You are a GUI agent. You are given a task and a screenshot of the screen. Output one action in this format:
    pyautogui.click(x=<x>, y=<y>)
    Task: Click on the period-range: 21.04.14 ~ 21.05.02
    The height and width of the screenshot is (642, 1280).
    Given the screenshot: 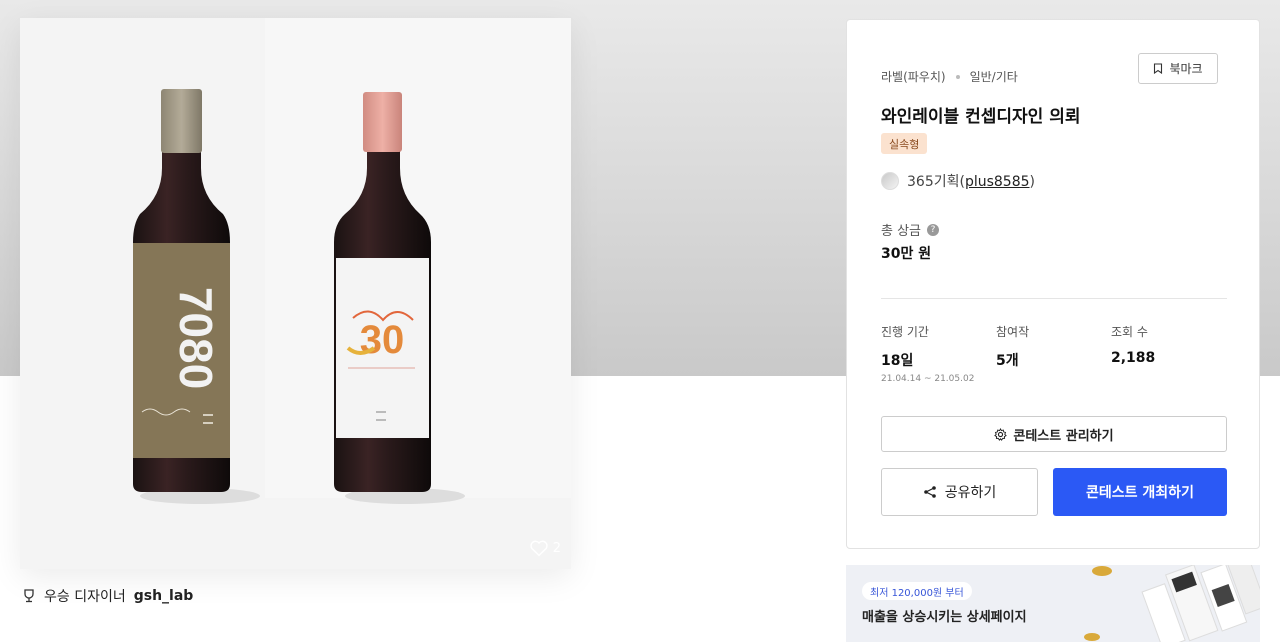 What is the action you would take?
    pyautogui.click(x=928, y=379)
    